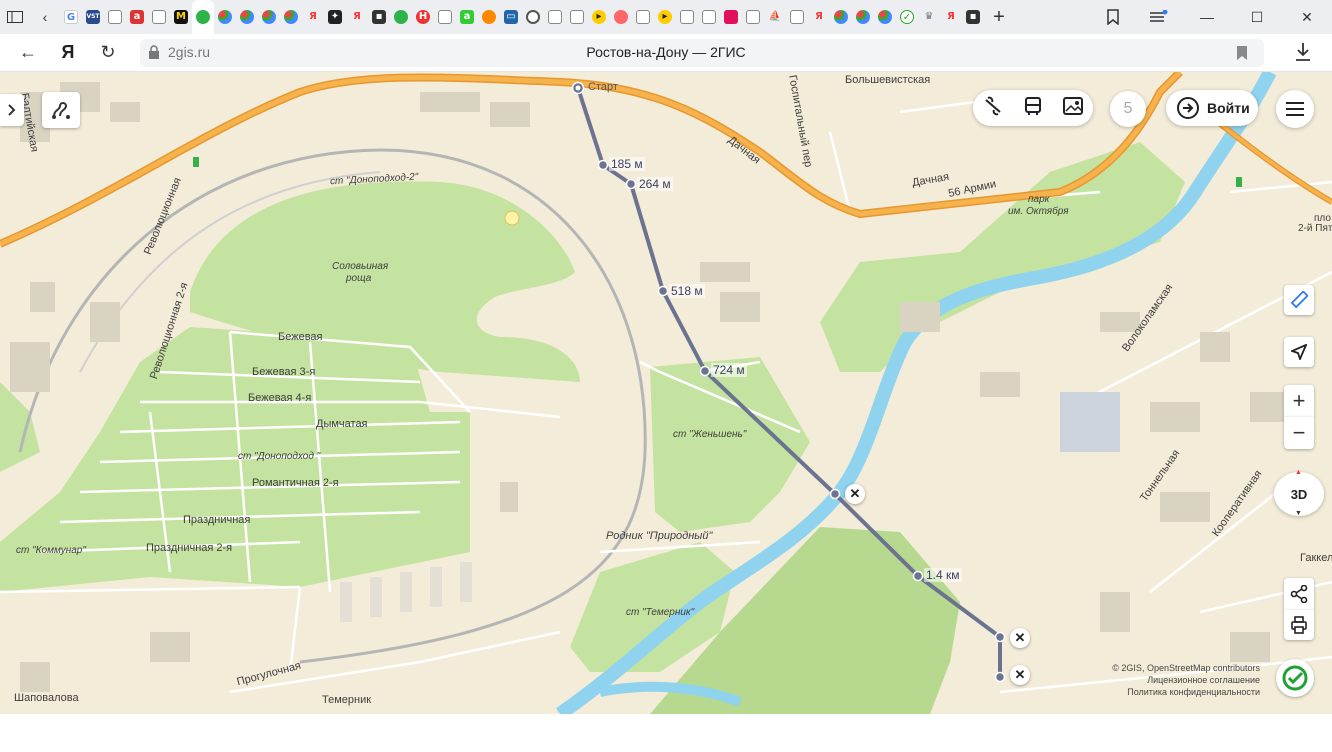 The image size is (1332, 752). What do you see at coordinates (1303, 54) in the screenshot?
I see `download-icon` at bounding box center [1303, 54].